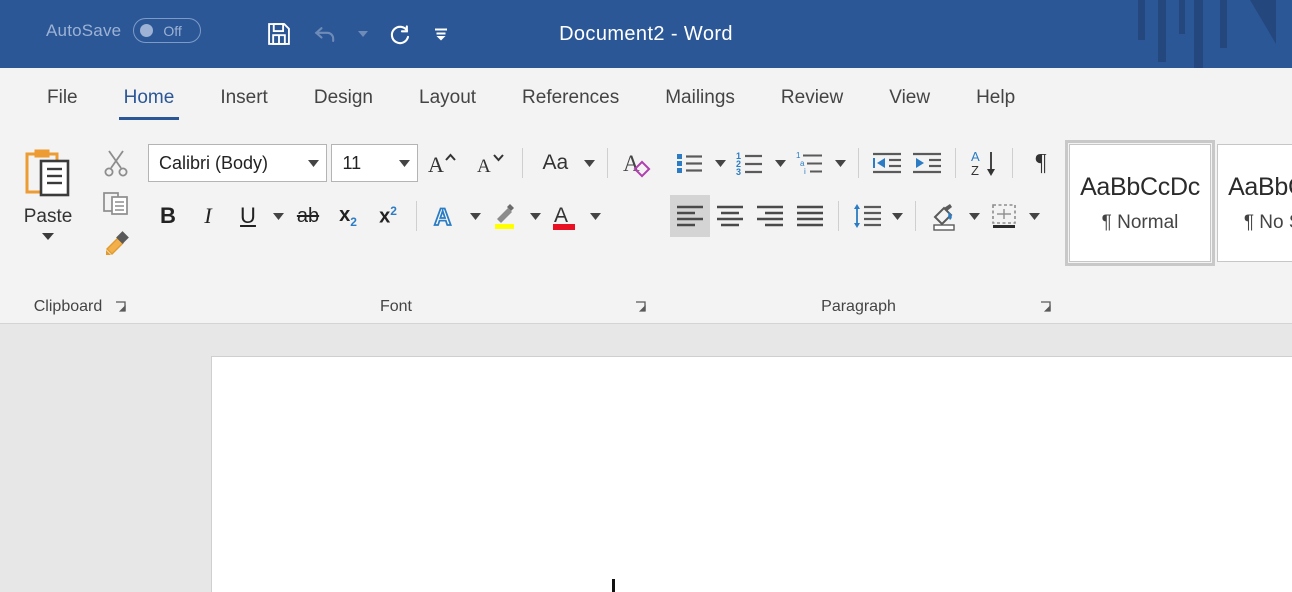  Describe the element at coordinates (909, 98) in the screenshot. I see `tab-view: View` at that location.